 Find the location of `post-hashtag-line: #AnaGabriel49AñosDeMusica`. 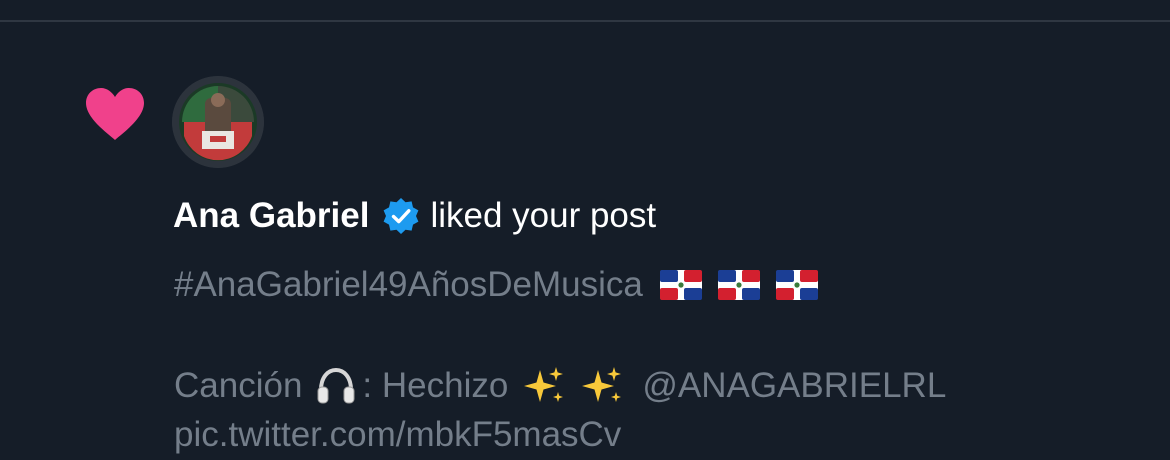

post-hashtag-line: #AnaGabriel49AñosDeMusica is located at coordinates (496, 285).